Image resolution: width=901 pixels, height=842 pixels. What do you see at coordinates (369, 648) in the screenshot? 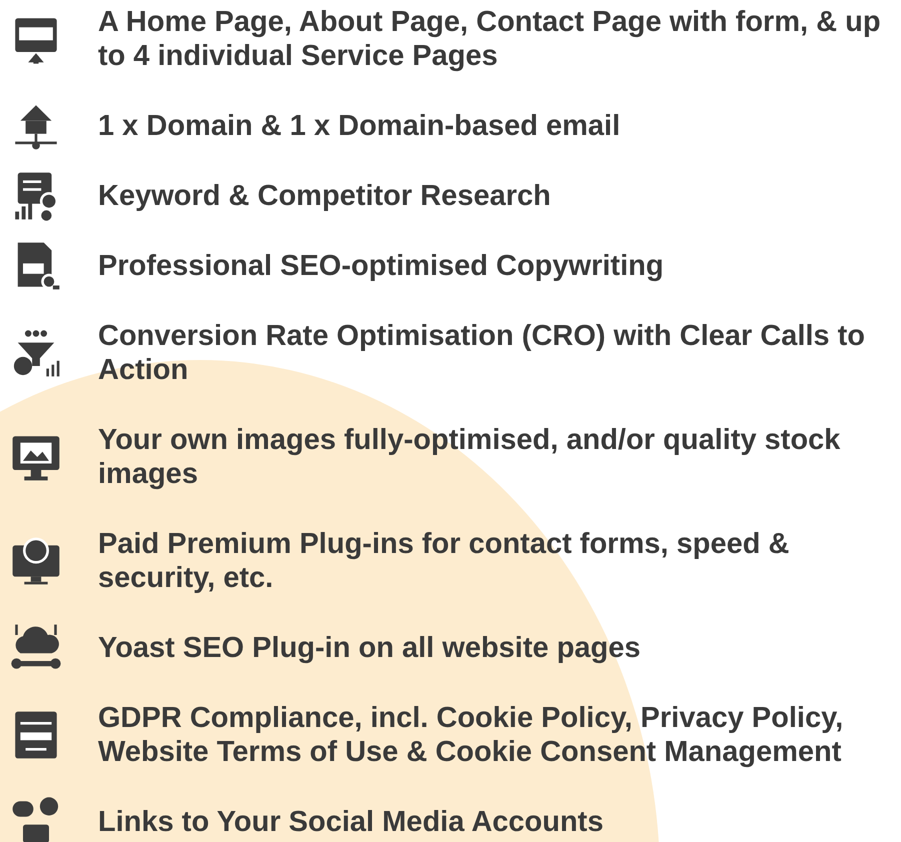
I see `feature-text: Yoast SEO Plug-in on all website pages` at bounding box center [369, 648].